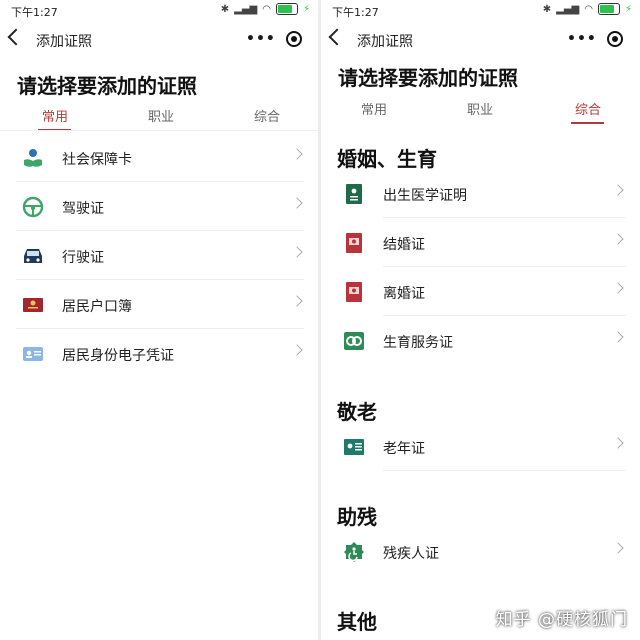 This screenshot has width=640, height=640. What do you see at coordinates (118, 356) in the screenshot?
I see `item-label: 居民身份电子凭证` at bounding box center [118, 356].